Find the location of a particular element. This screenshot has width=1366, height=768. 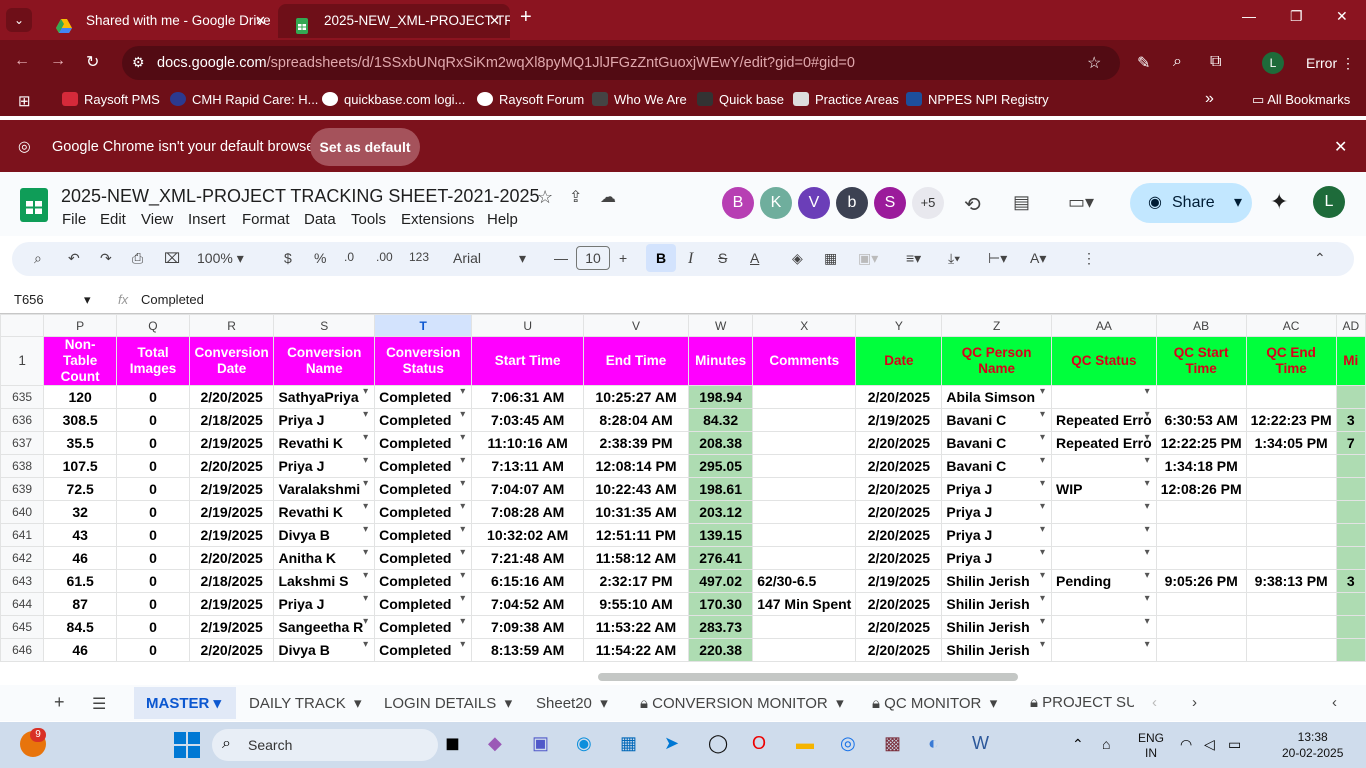

sheet-tab-qc-monitor: 🔒︎ QC MONITOR ▾ is located at coordinates (934, 703).